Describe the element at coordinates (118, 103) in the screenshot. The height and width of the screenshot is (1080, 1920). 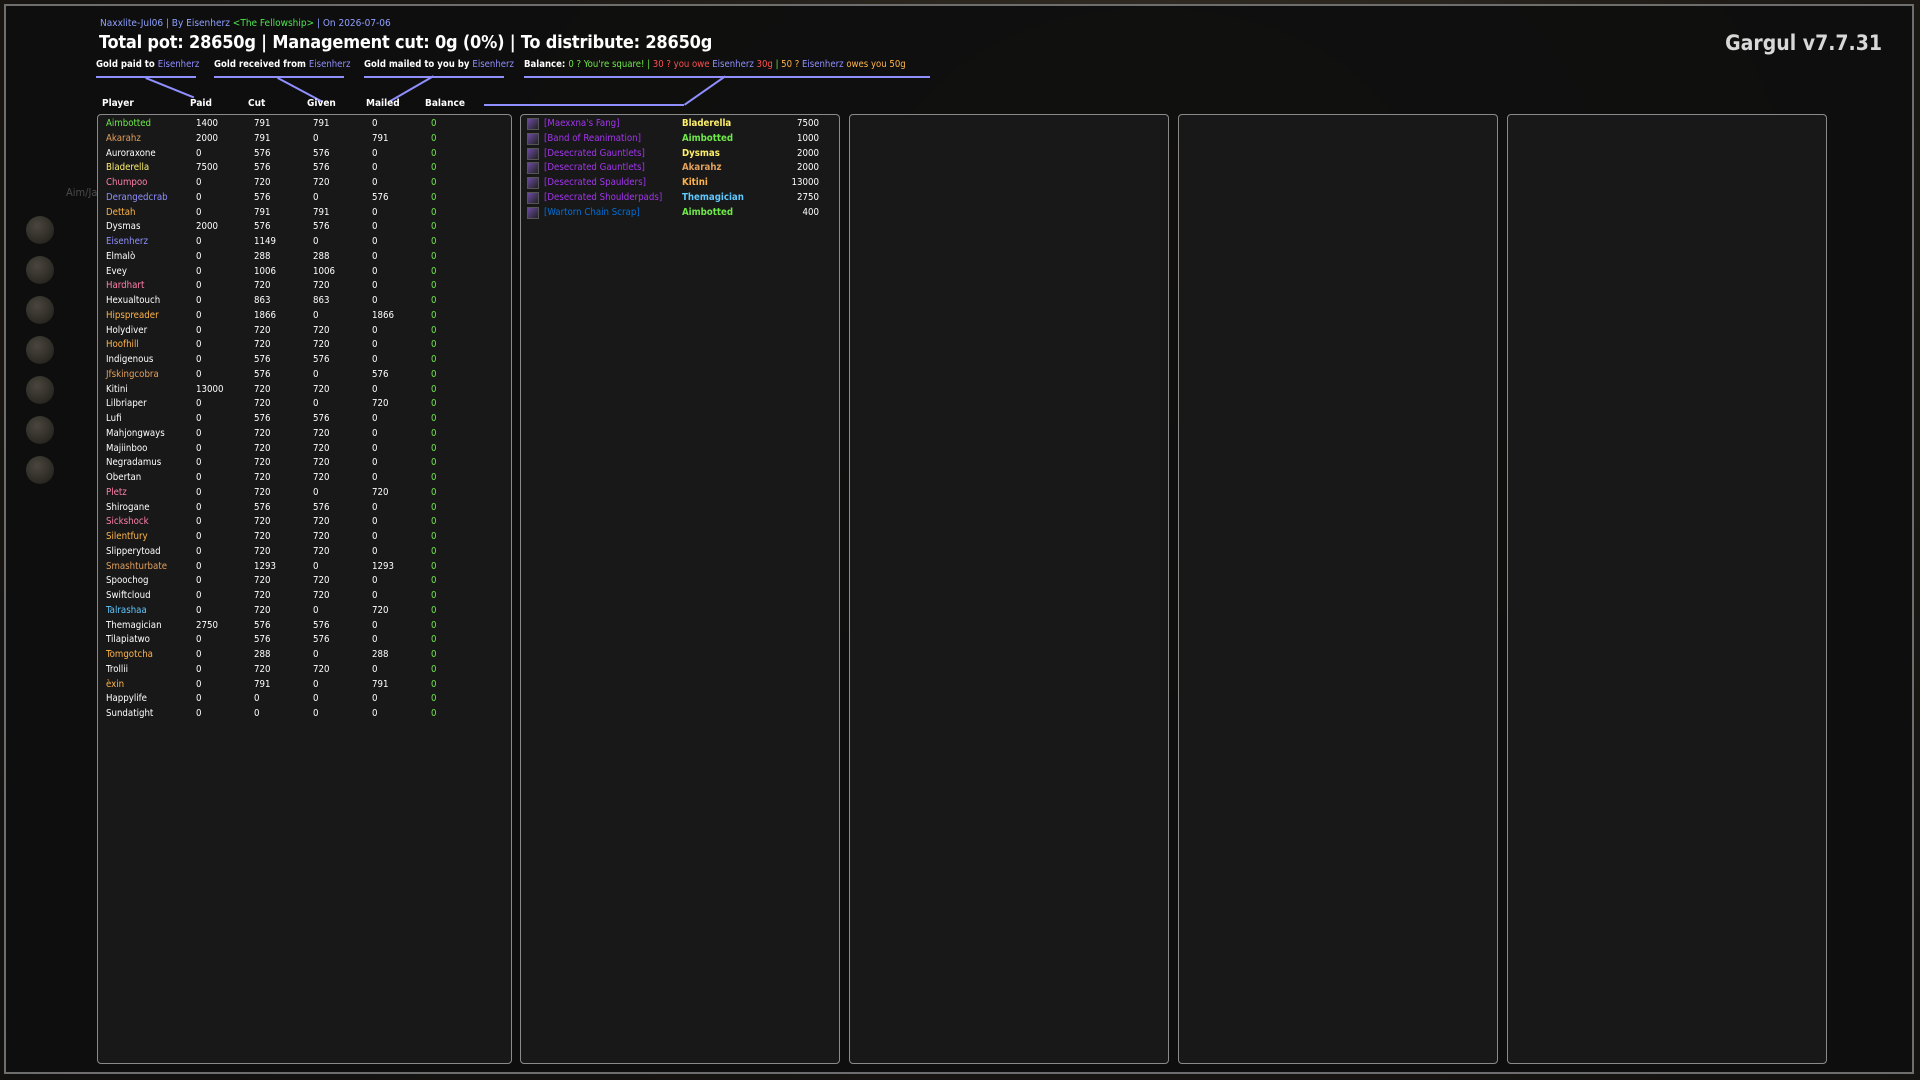
I see `column-header-player: Player` at that location.